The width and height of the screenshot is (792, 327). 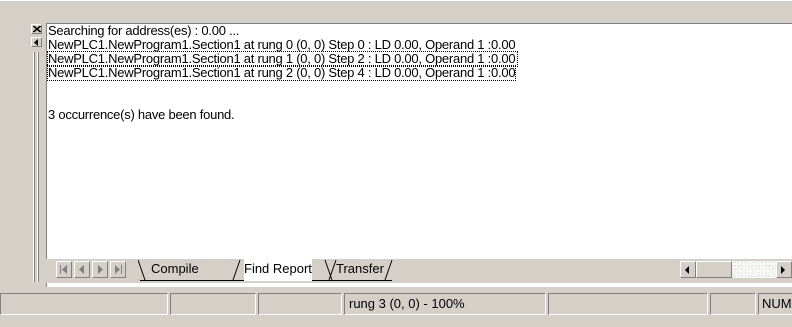 I want to click on last-tab-icon, so click(x=118, y=269).